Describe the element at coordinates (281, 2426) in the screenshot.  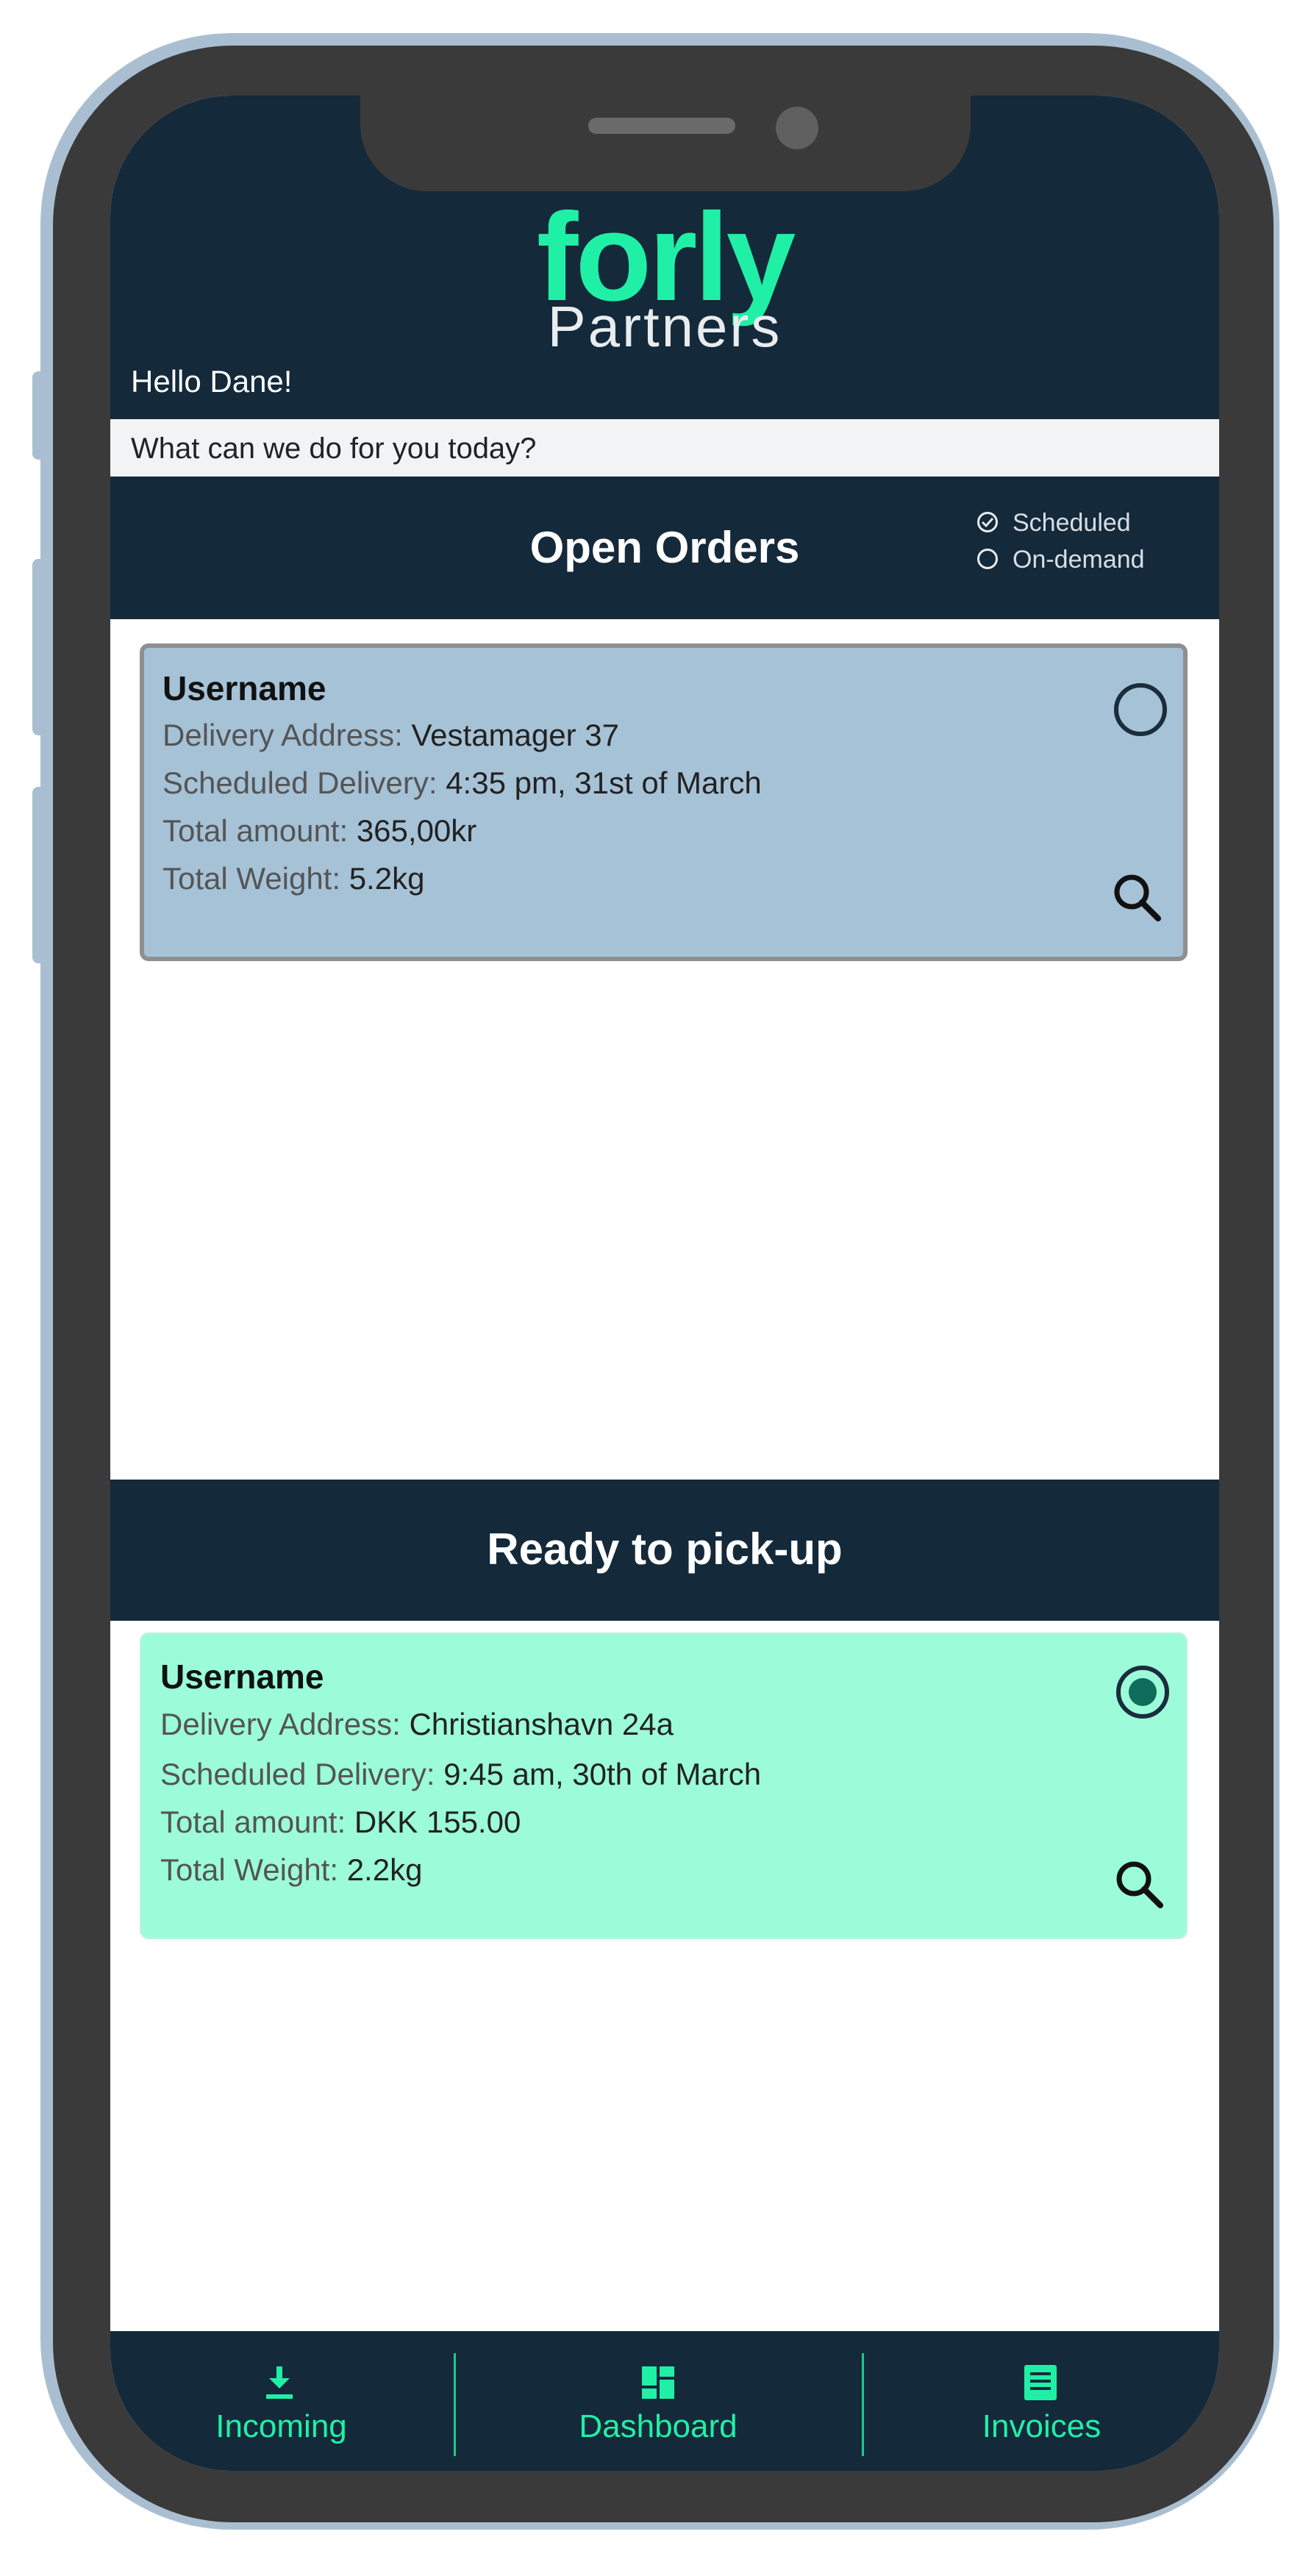
I see `nav-label: Incoming` at that location.